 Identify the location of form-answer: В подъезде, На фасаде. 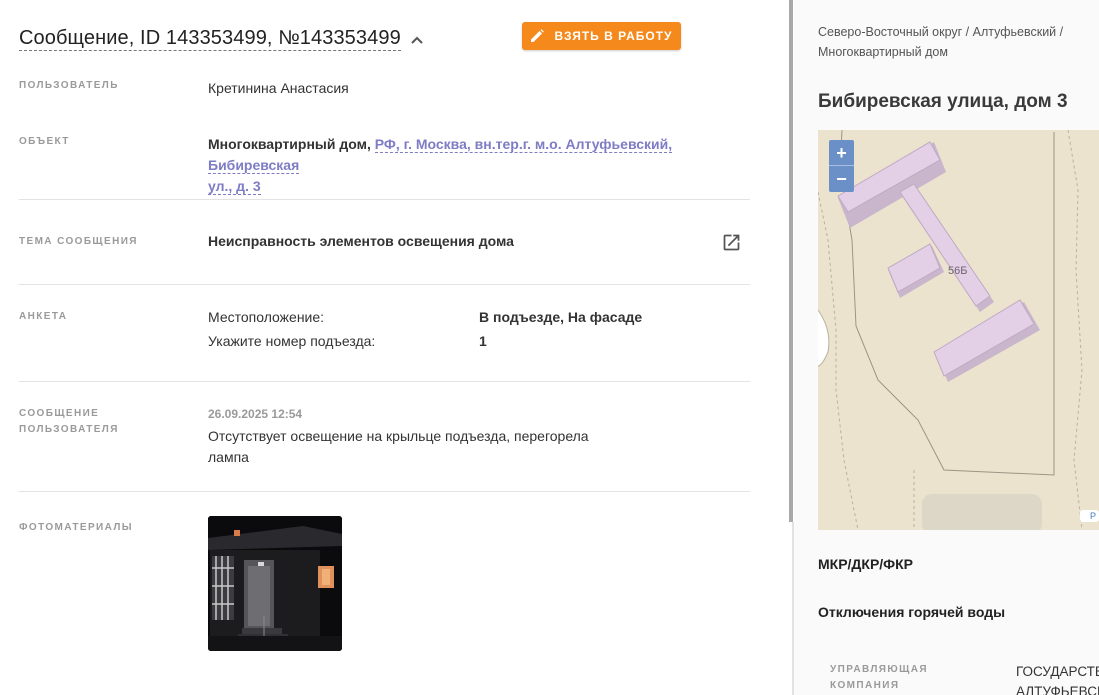
(561, 317).